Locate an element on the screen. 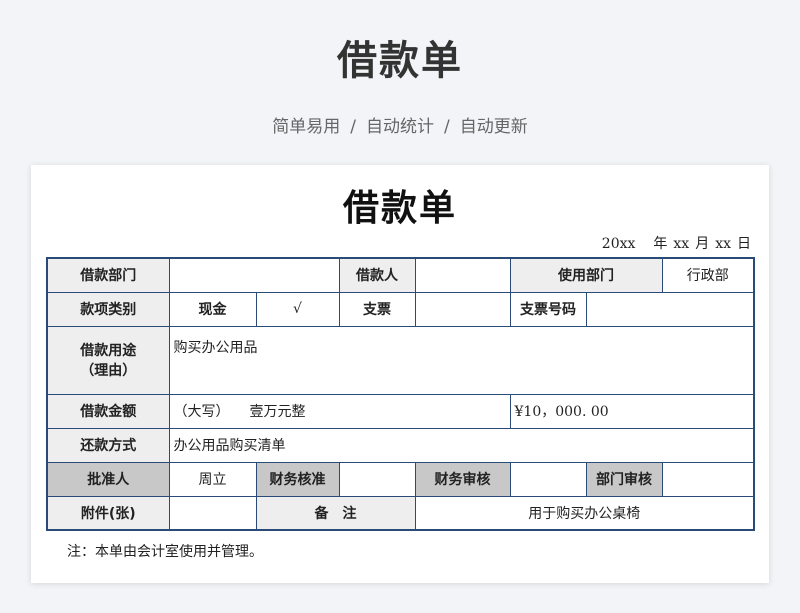 The height and width of the screenshot is (613, 800). row-amount: 借款金额 （大写） 壹万元整 ¥10，000. 00 is located at coordinates (400, 411).